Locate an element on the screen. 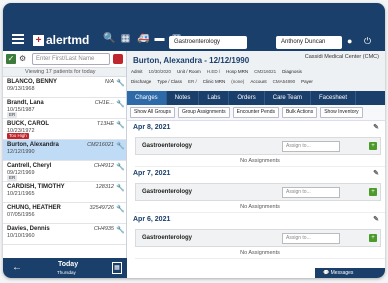 This screenshot has width=388, height=283. patient-row: Cantrell, Cheryl 09/12/1969 CH4912 🔧 ER is located at coordinates (64, 171).